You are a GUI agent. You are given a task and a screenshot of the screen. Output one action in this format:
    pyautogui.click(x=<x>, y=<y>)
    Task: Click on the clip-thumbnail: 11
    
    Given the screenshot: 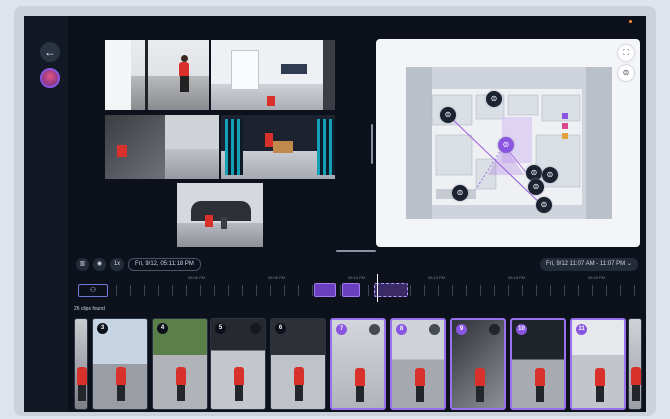 What is the action you would take?
    pyautogui.click(x=598, y=364)
    